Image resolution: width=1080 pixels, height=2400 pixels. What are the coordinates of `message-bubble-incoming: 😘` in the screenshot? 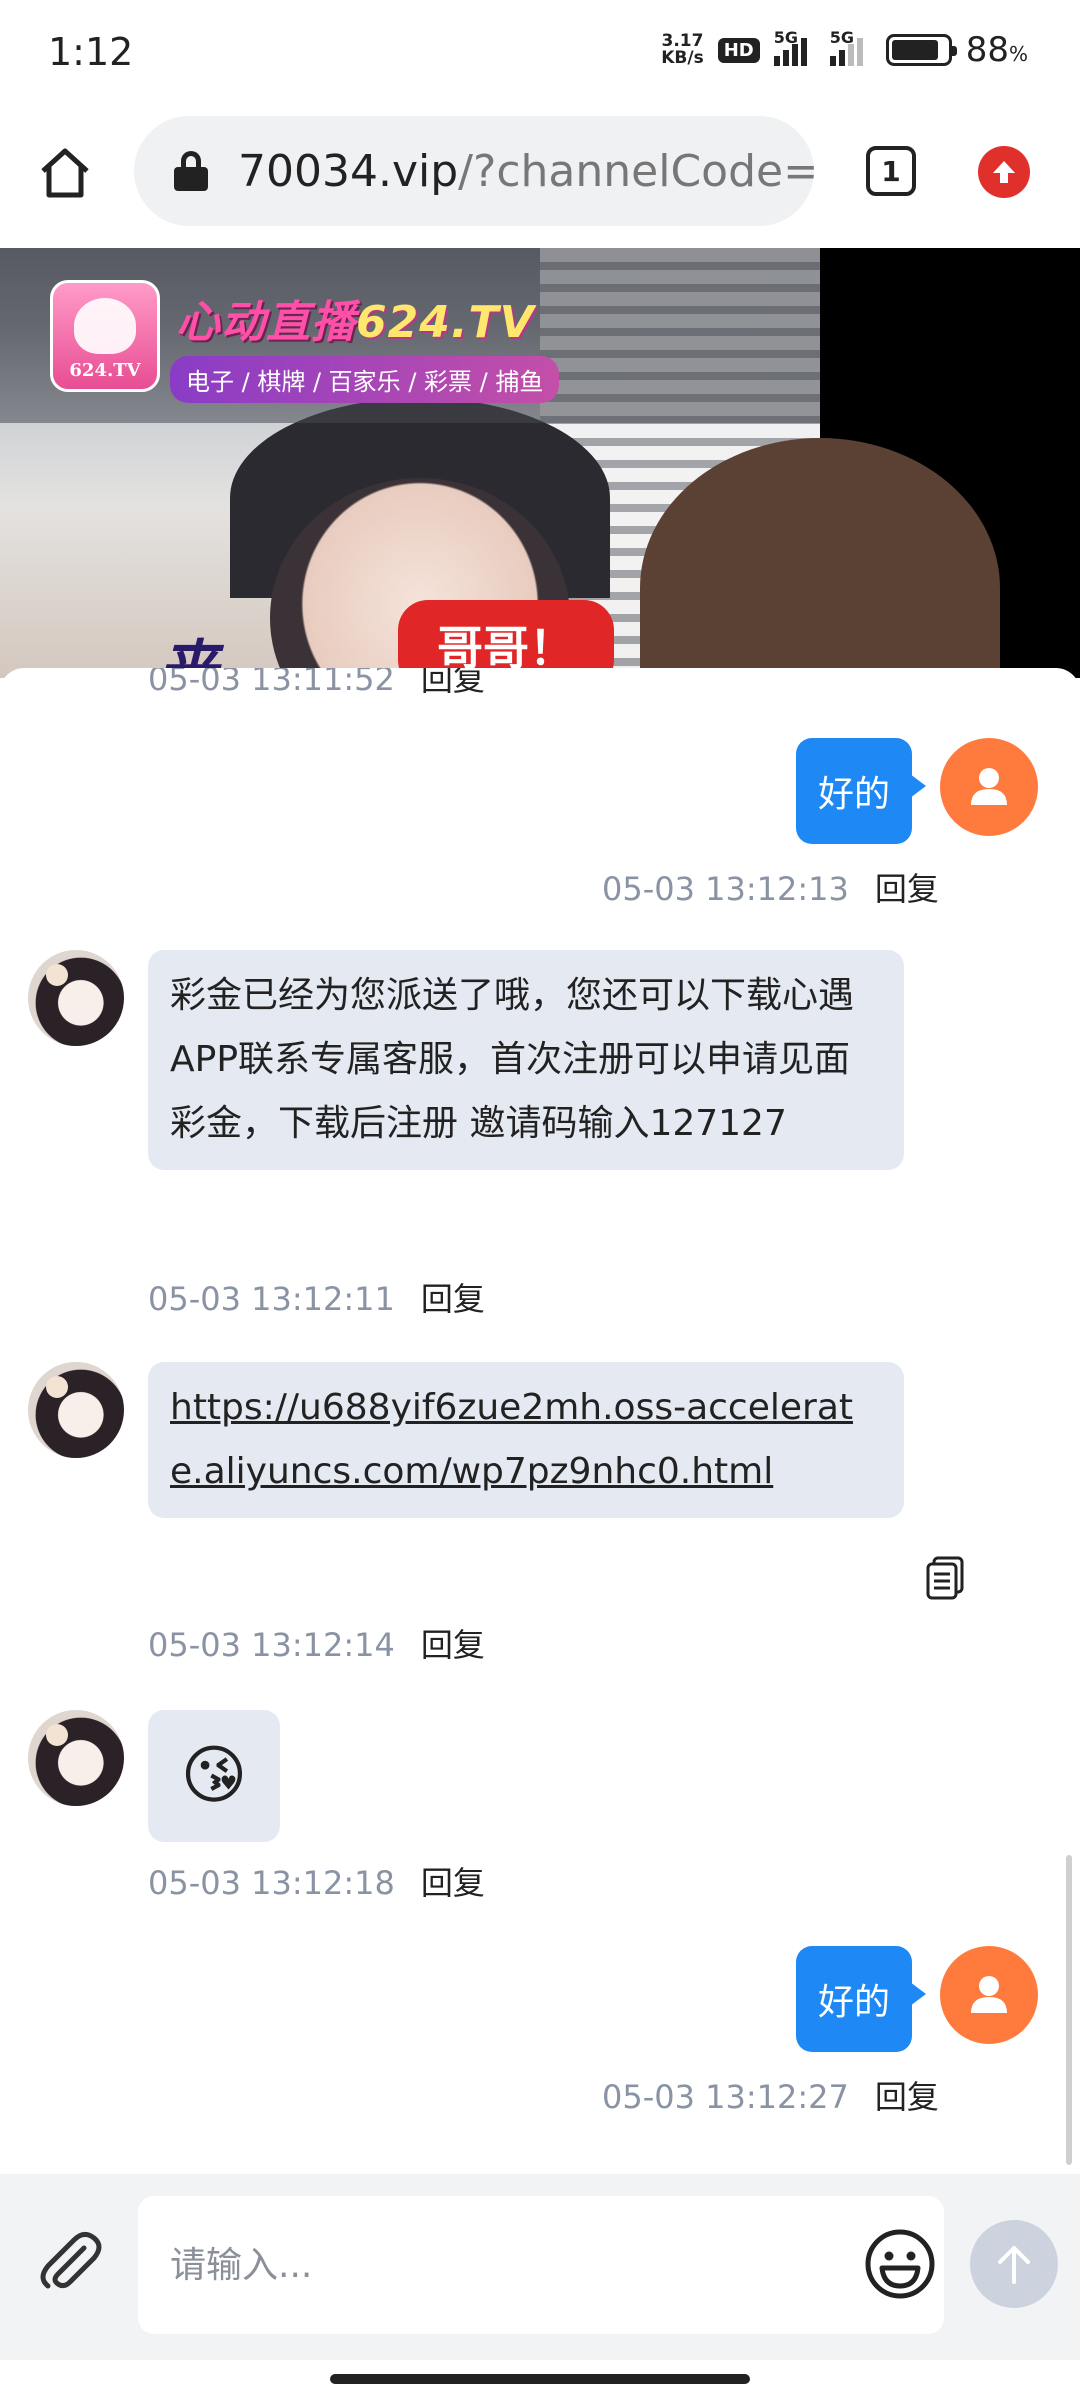 It's located at (214, 1776).